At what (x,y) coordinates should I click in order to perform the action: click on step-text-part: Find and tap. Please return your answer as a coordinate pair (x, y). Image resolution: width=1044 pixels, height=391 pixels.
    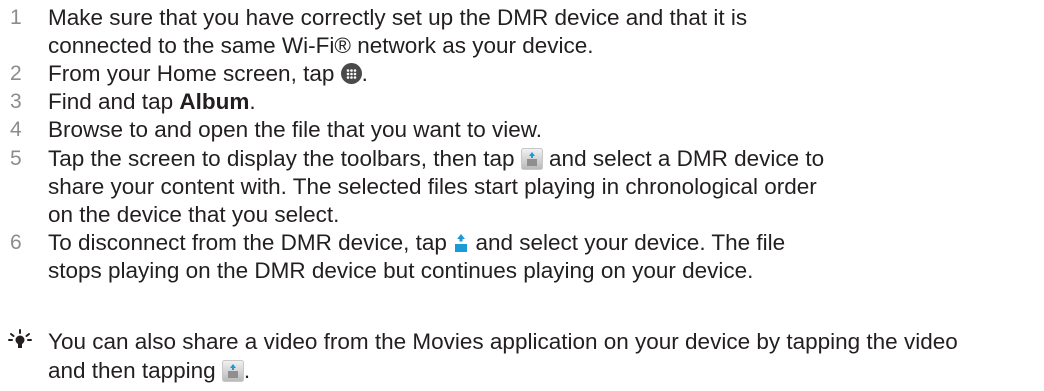
    Looking at the image, I should click on (114, 101).